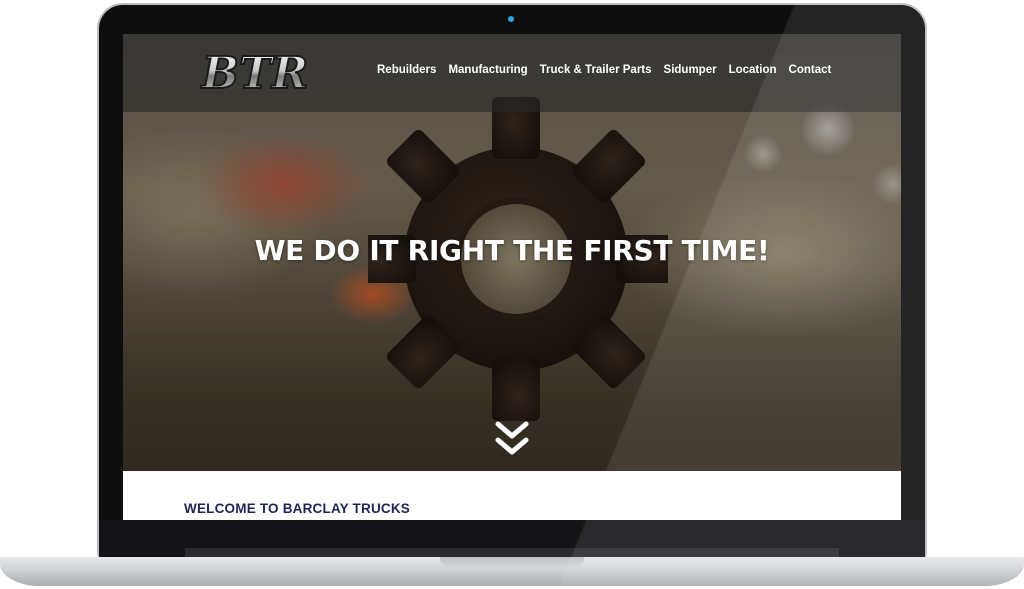  I want to click on welcome-title: WELCOME TO BARCLAY TRUCKS, so click(297, 508).